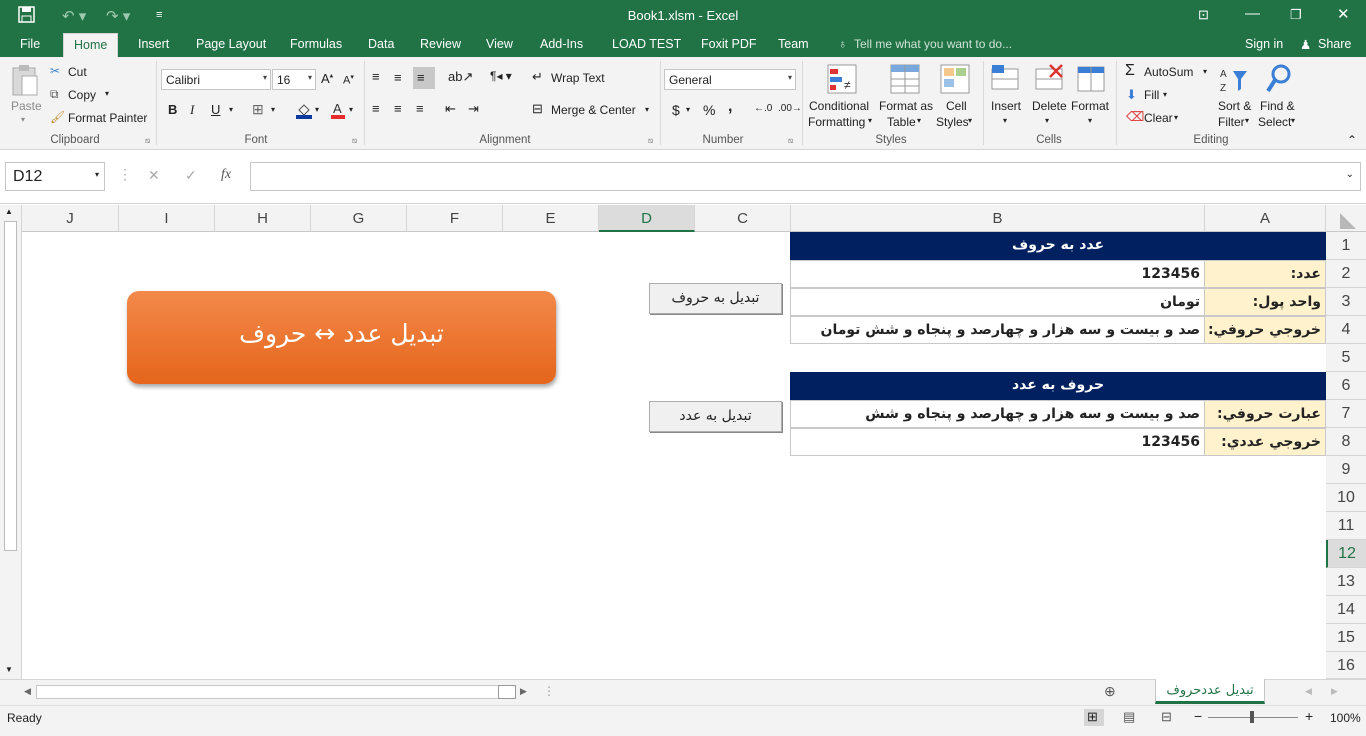 The image size is (1366, 736). Describe the element at coordinates (1234, 106) in the screenshot. I see `sort-filter-button: Sort &` at that location.